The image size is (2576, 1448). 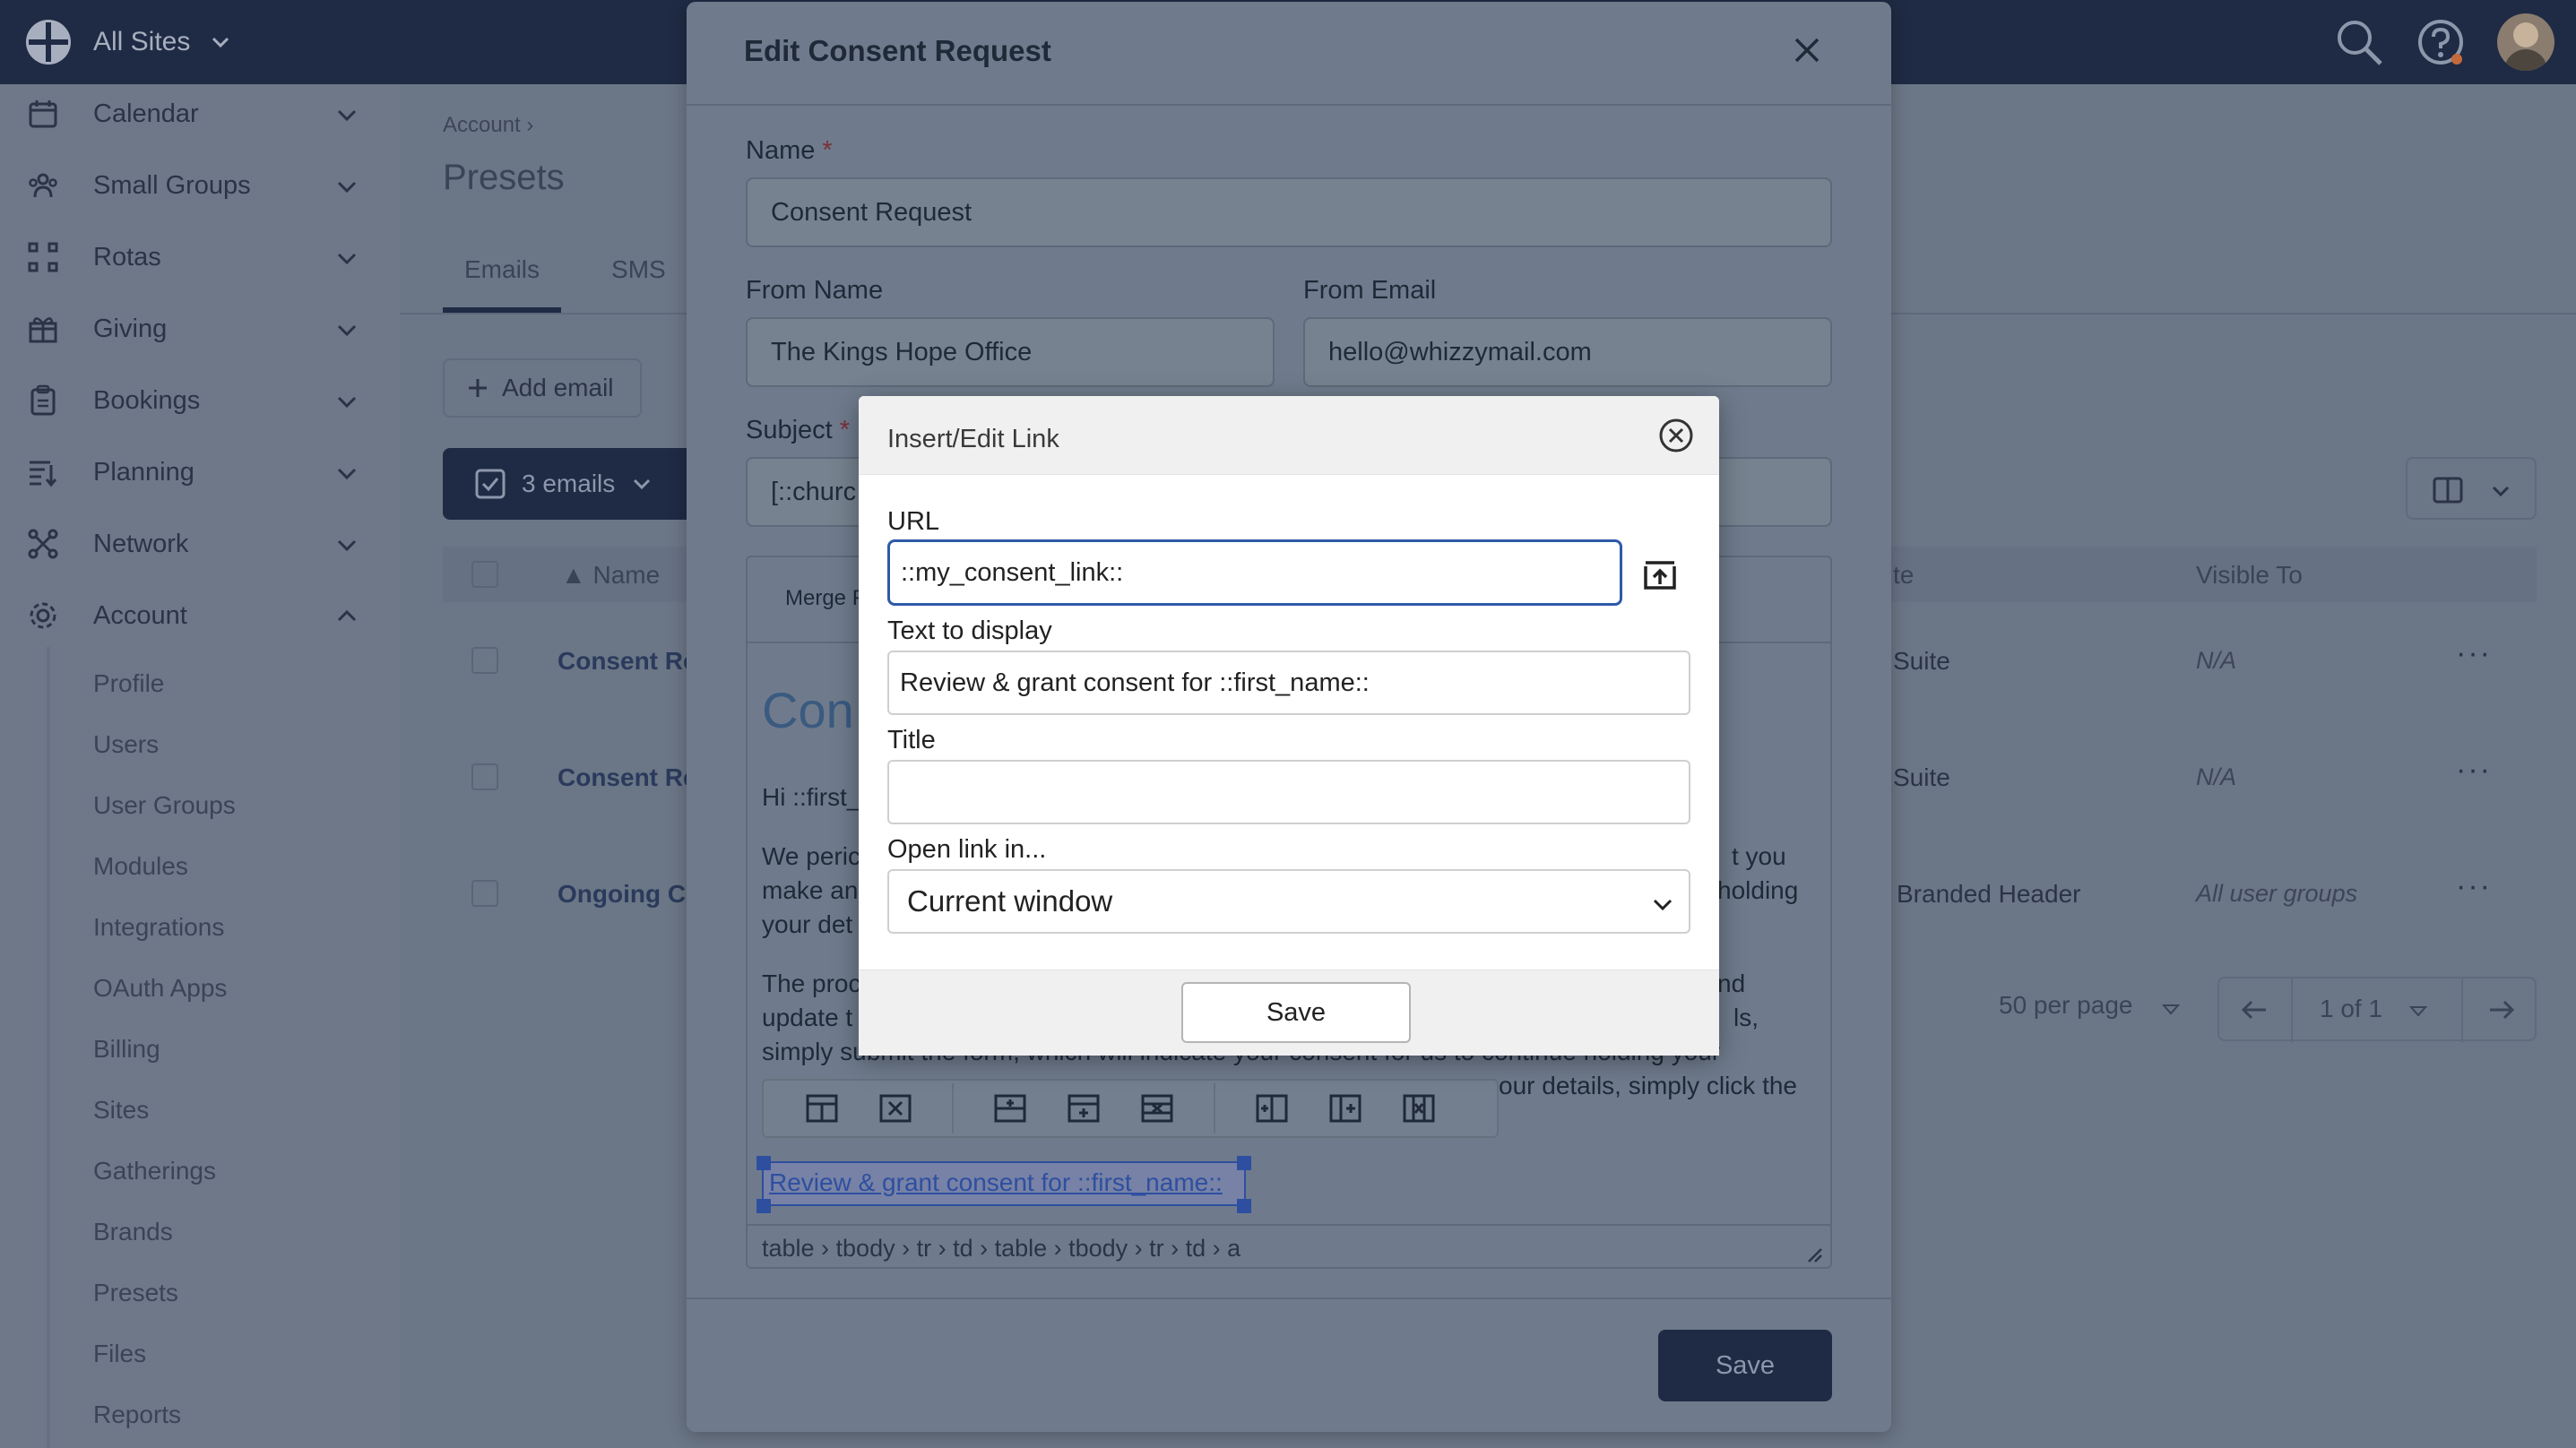 I want to click on title-label: Title, so click(x=911, y=740).